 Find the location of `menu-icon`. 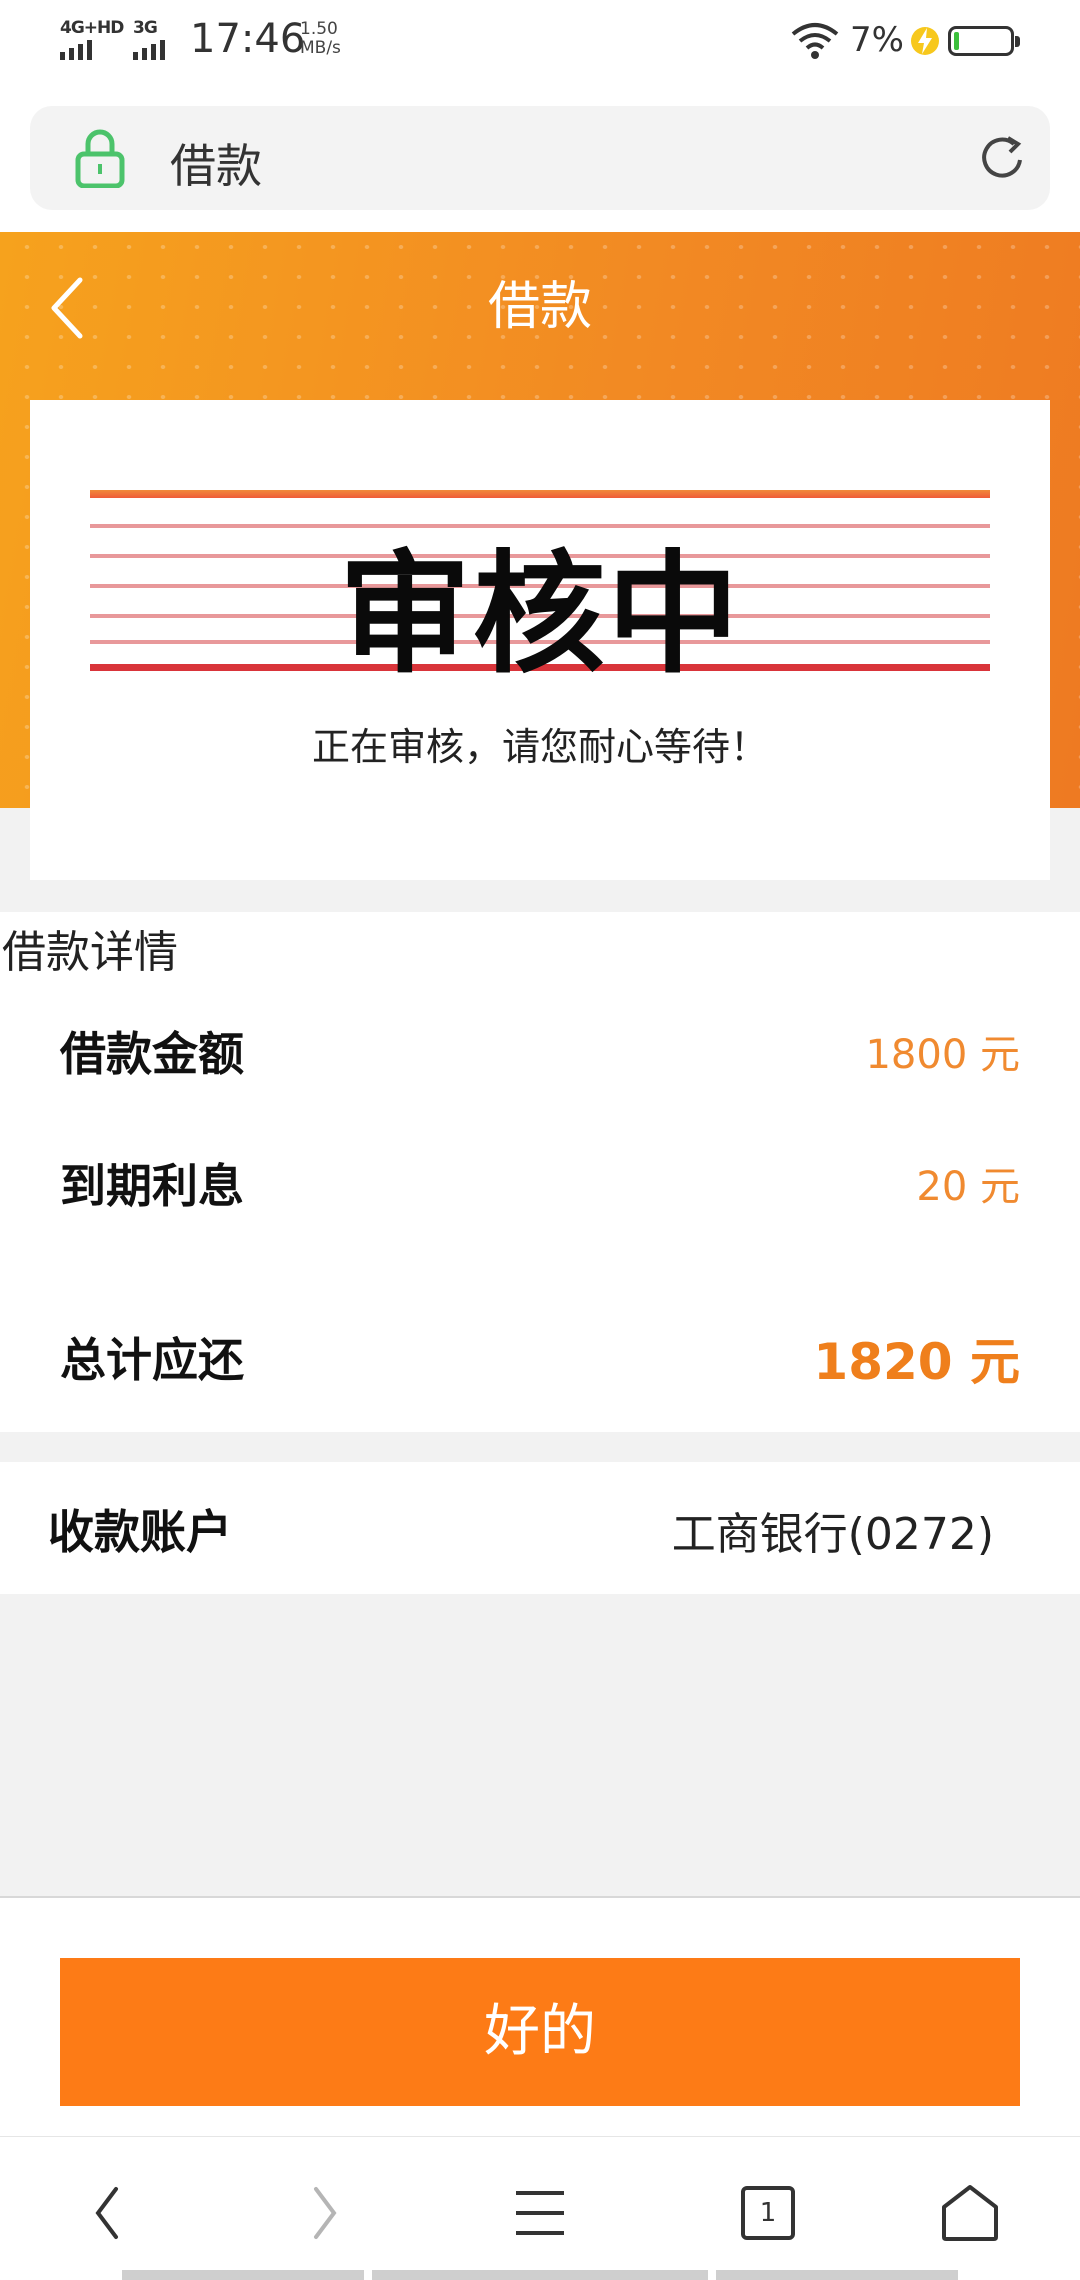

menu-icon is located at coordinates (540, 2213).